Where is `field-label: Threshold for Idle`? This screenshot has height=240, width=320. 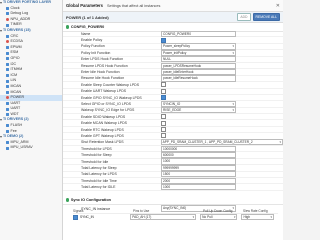 field-label: Threshold for Idle is located at coordinates (95, 161).